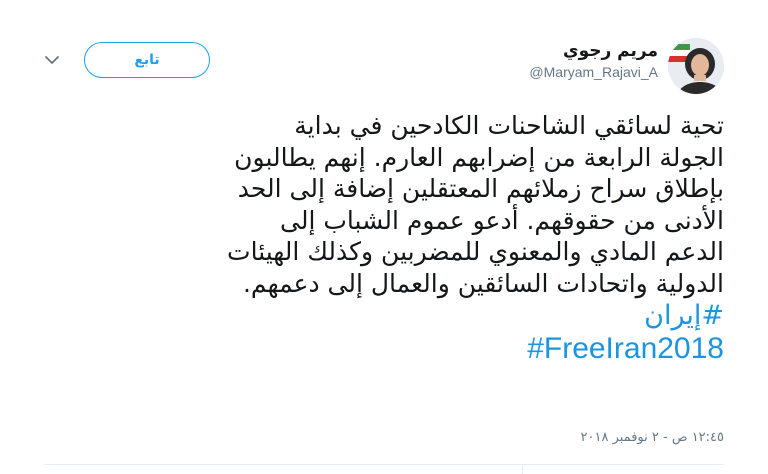 The image size is (768, 474). What do you see at coordinates (522, 469) in the screenshot?
I see `divider-notch` at bounding box center [522, 469].